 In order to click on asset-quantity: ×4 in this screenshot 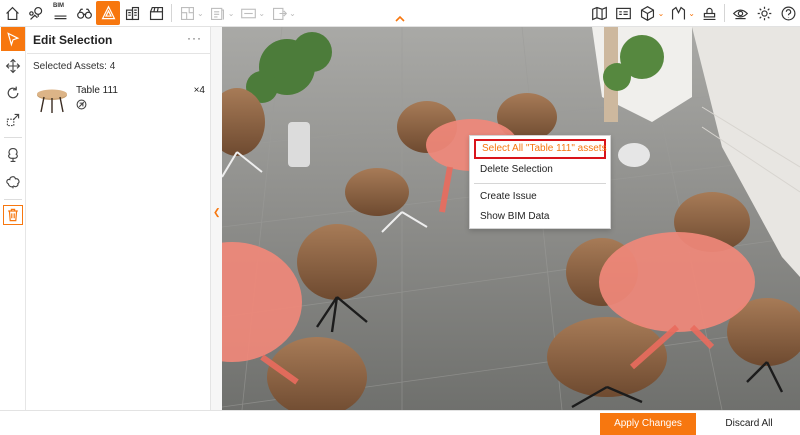, I will do `click(199, 90)`.